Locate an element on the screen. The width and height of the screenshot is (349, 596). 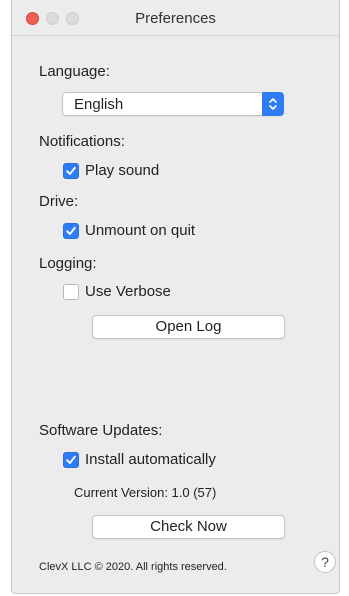
language-select-value: English is located at coordinates (99, 104).